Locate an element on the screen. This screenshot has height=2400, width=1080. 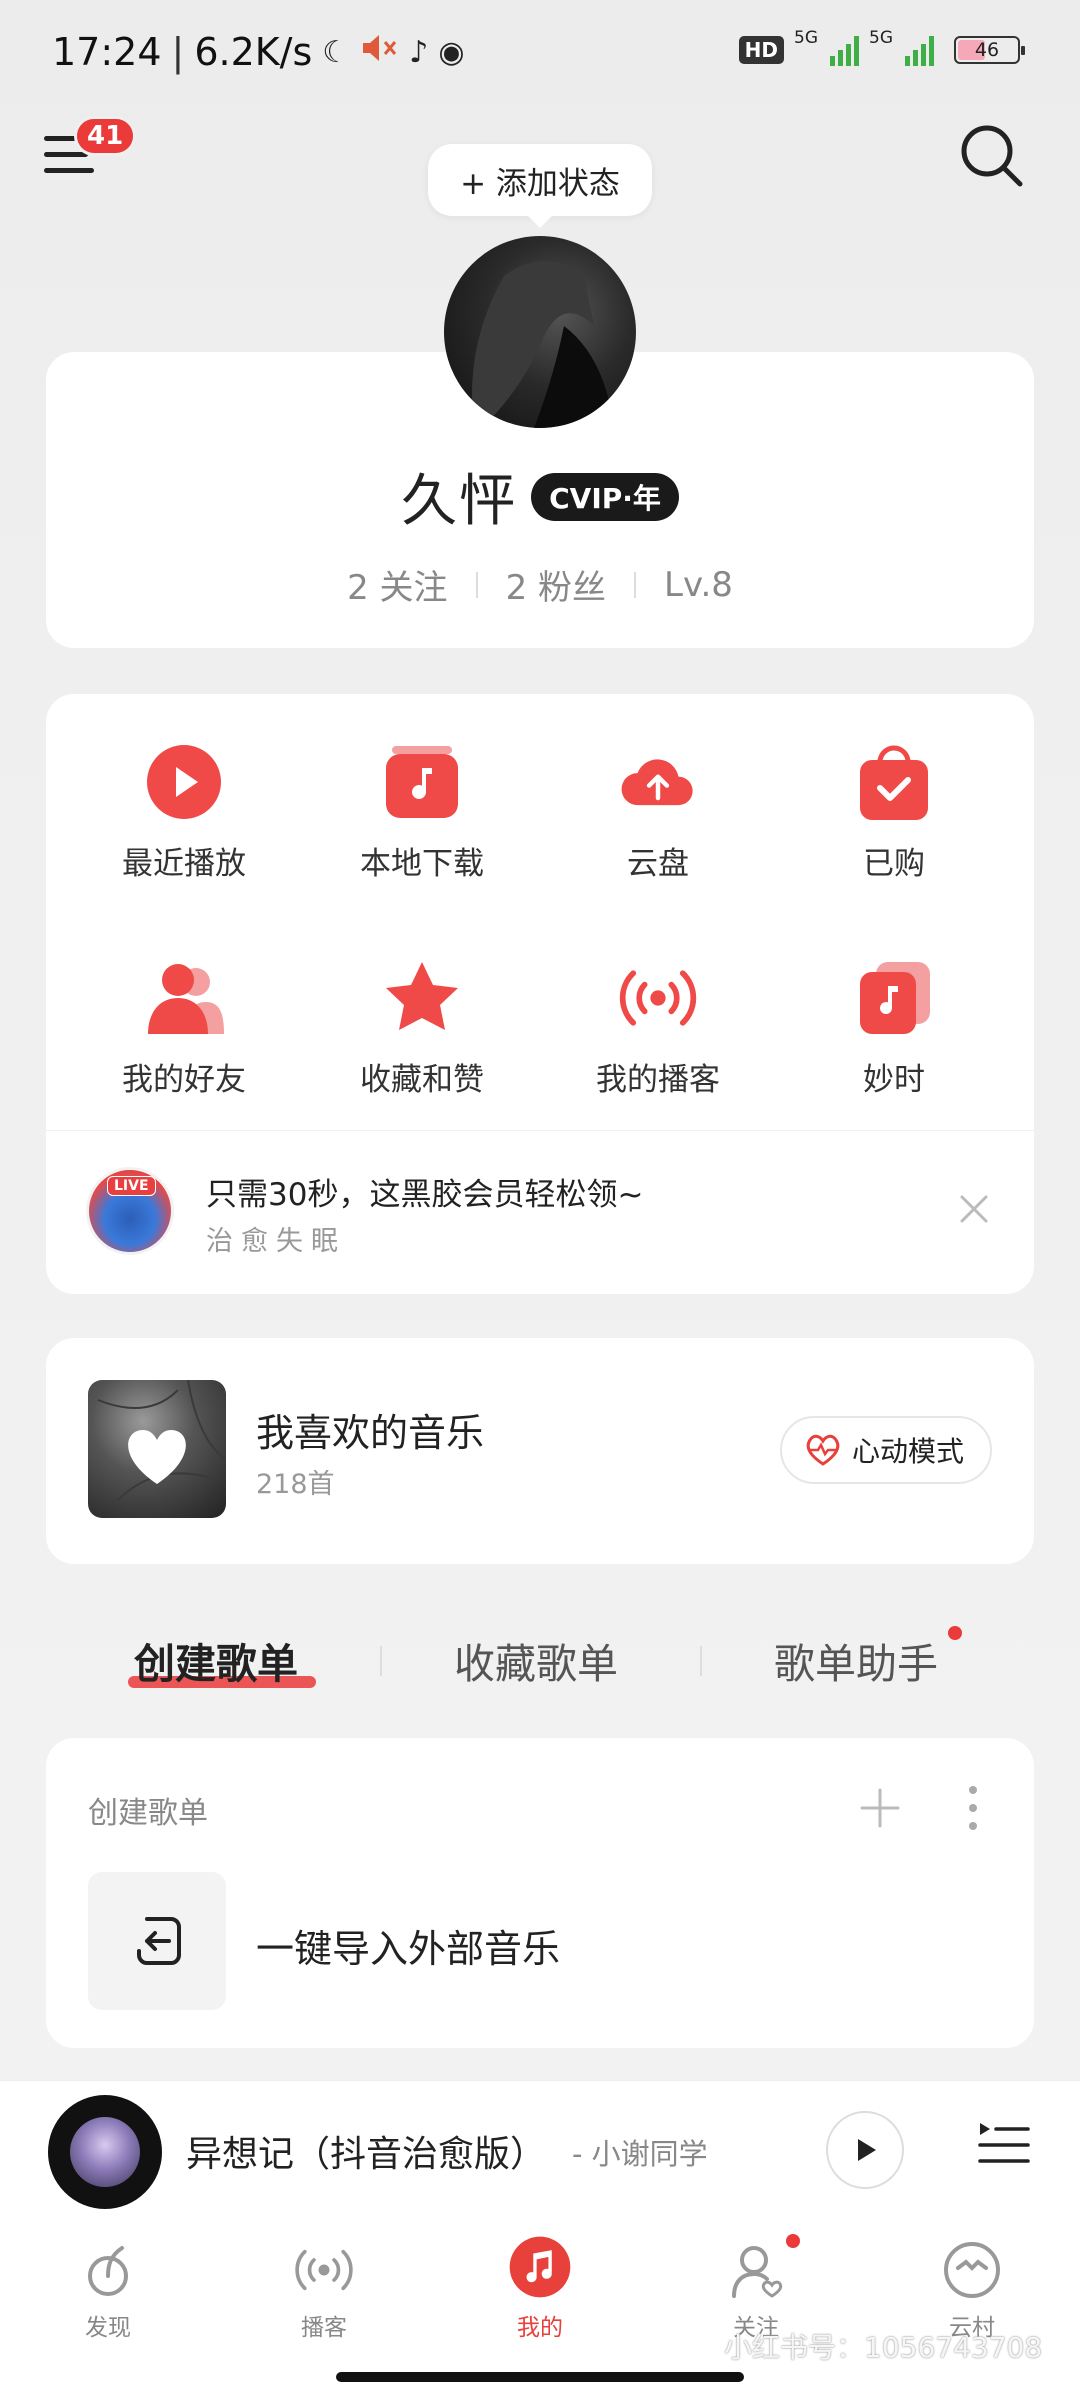
quick-action-recent-play: 最近播放 is located at coordinates (184, 812).